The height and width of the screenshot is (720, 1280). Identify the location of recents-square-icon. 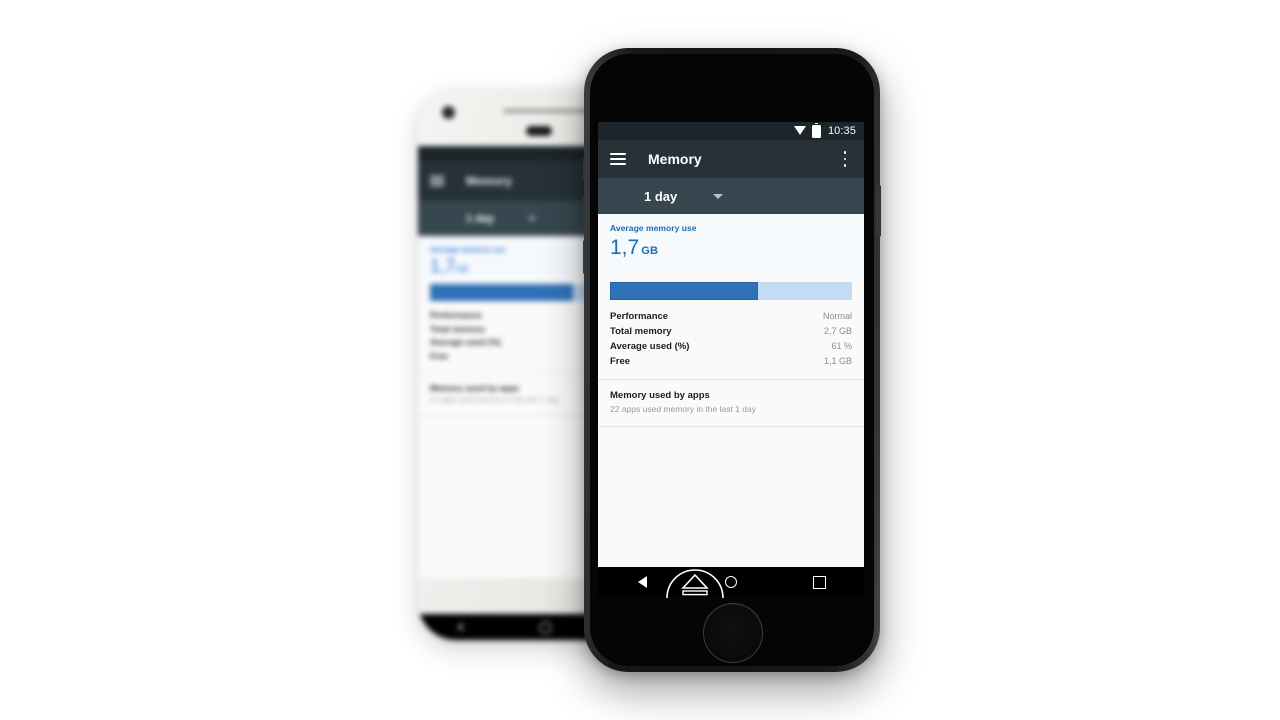
(820, 582).